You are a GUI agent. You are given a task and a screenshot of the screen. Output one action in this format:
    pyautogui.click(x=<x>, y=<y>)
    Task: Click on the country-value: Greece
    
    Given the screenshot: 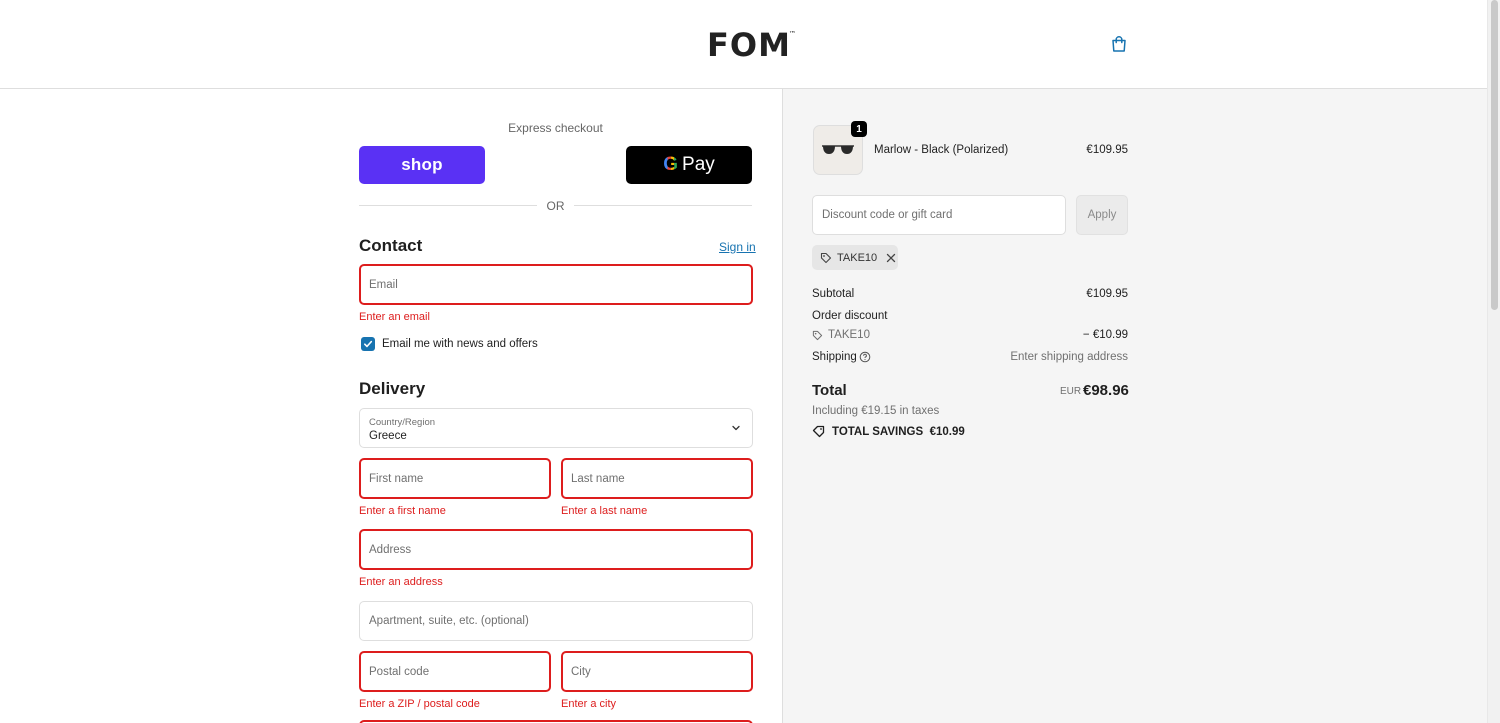 What is the action you would take?
    pyautogui.click(x=388, y=436)
    